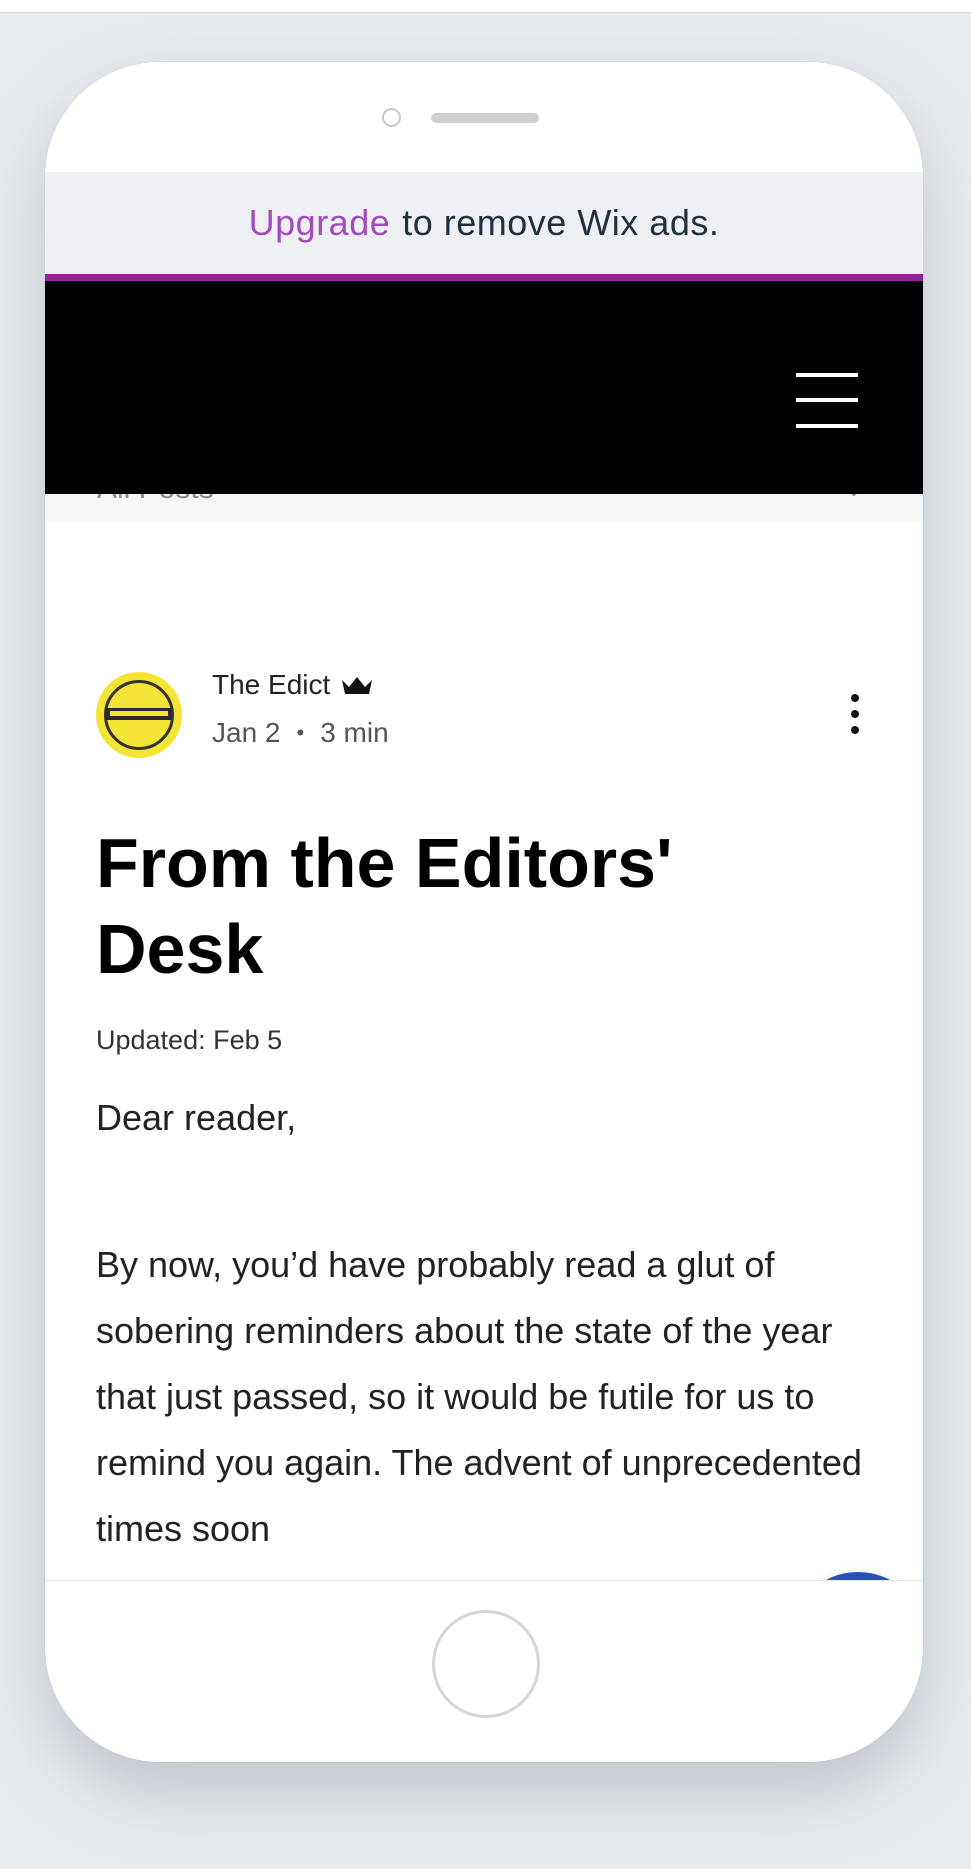  I want to click on author-avatar, so click(139, 715).